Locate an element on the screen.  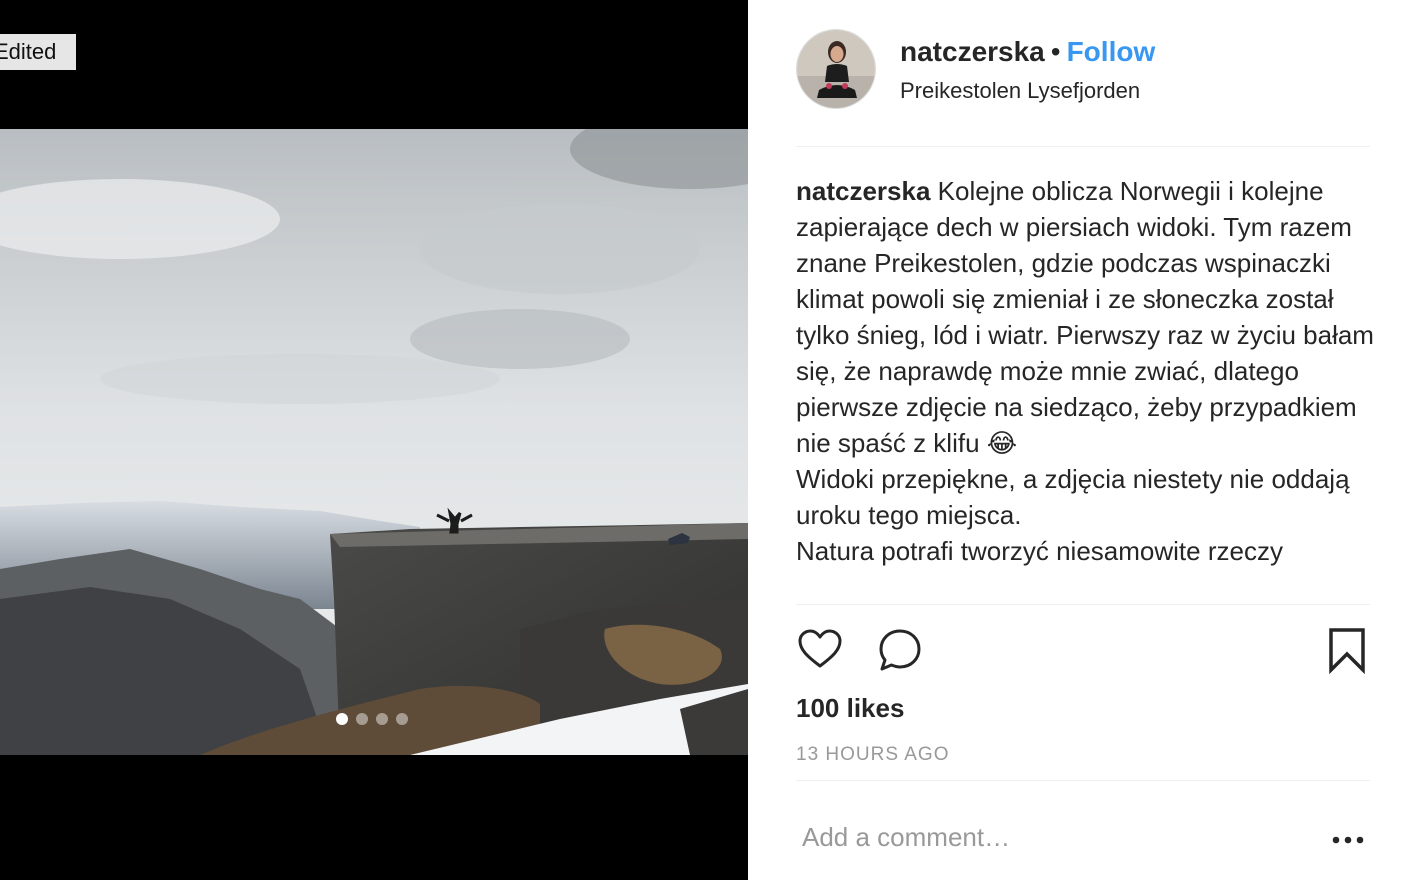
follow-button: Follow is located at coordinates (1111, 51).